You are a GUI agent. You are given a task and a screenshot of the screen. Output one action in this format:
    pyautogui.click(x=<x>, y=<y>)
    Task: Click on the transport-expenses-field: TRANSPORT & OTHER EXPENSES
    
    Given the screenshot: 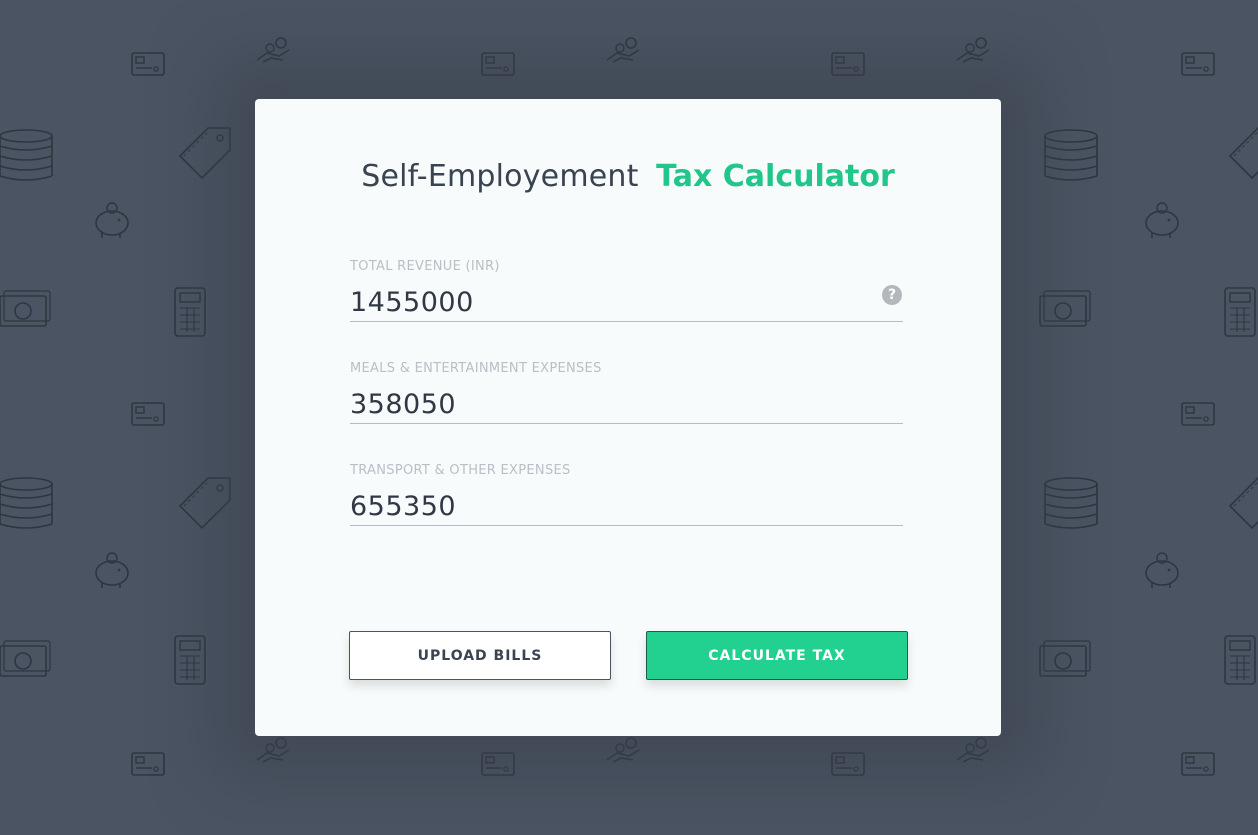 What is the action you would take?
    pyautogui.click(x=626, y=494)
    